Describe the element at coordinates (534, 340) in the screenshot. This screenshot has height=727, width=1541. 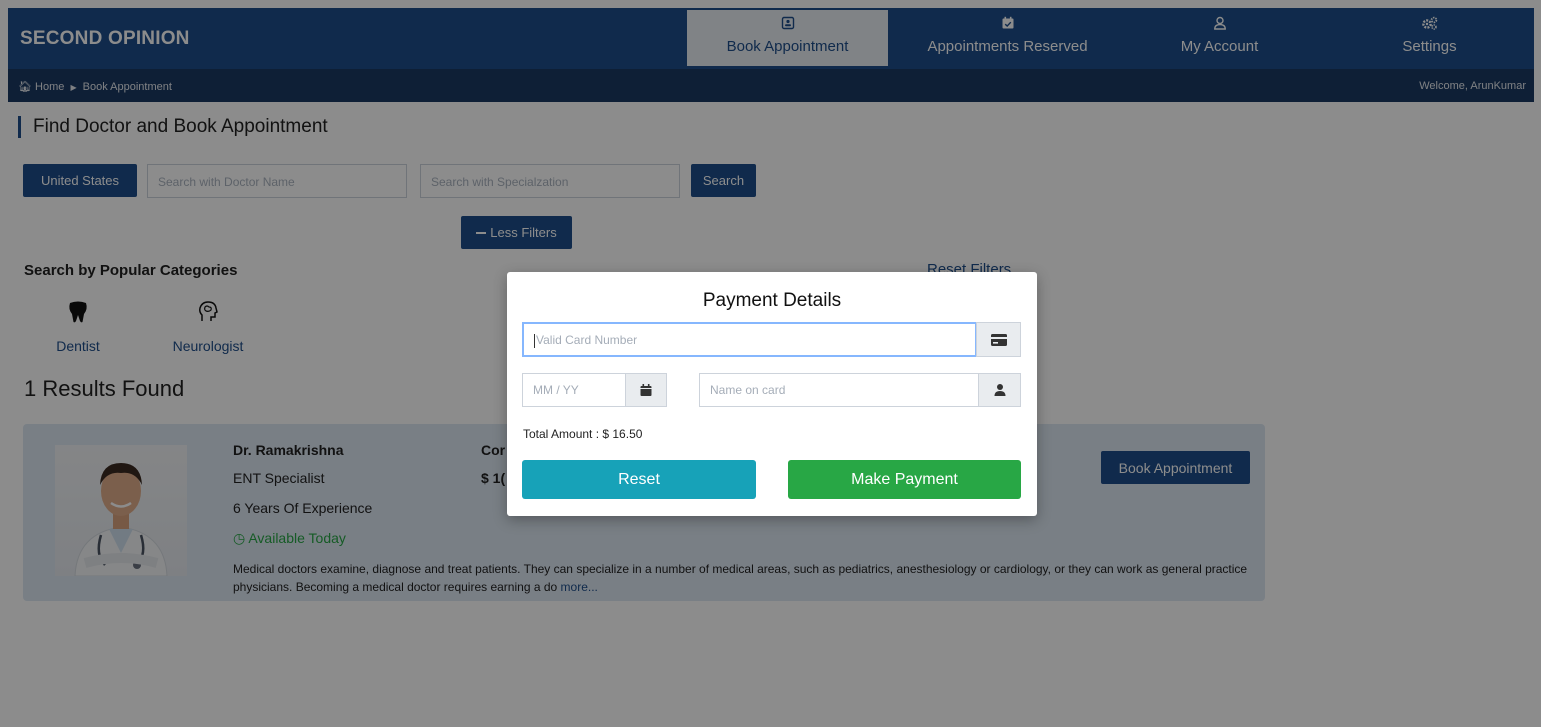
I see `text-caret` at that location.